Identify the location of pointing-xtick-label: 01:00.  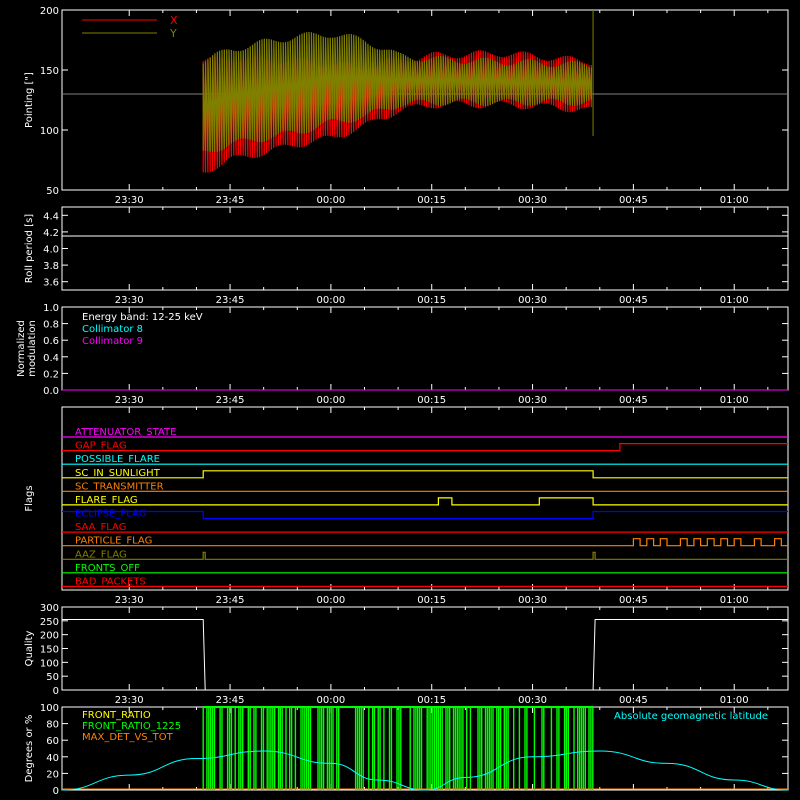
(734, 200).